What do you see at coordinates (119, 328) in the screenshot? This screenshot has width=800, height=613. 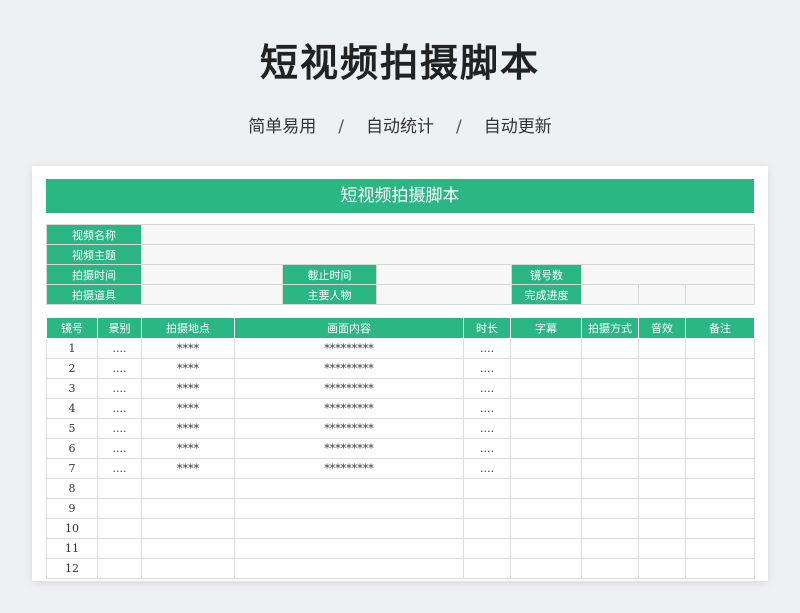 I see `column-header: 景别` at bounding box center [119, 328].